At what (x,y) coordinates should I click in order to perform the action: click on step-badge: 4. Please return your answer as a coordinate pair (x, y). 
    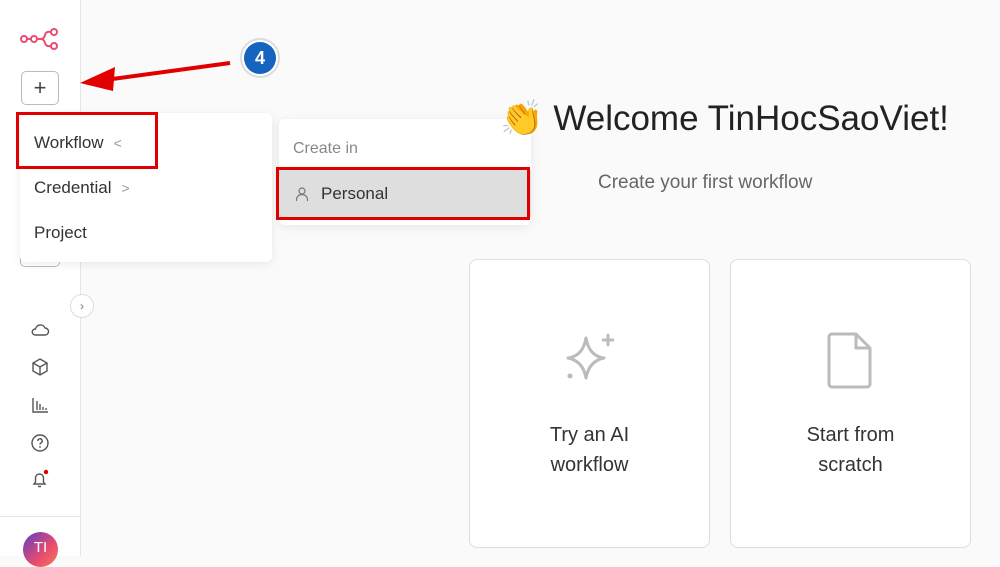
    Looking at the image, I should click on (260, 58).